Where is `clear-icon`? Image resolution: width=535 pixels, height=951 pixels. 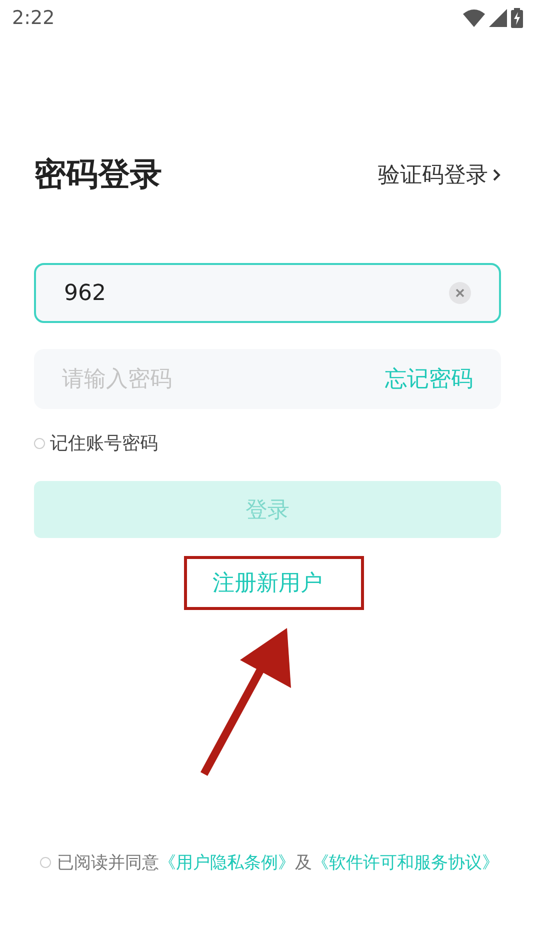
clear-icon is located at coordinates (460, 293).